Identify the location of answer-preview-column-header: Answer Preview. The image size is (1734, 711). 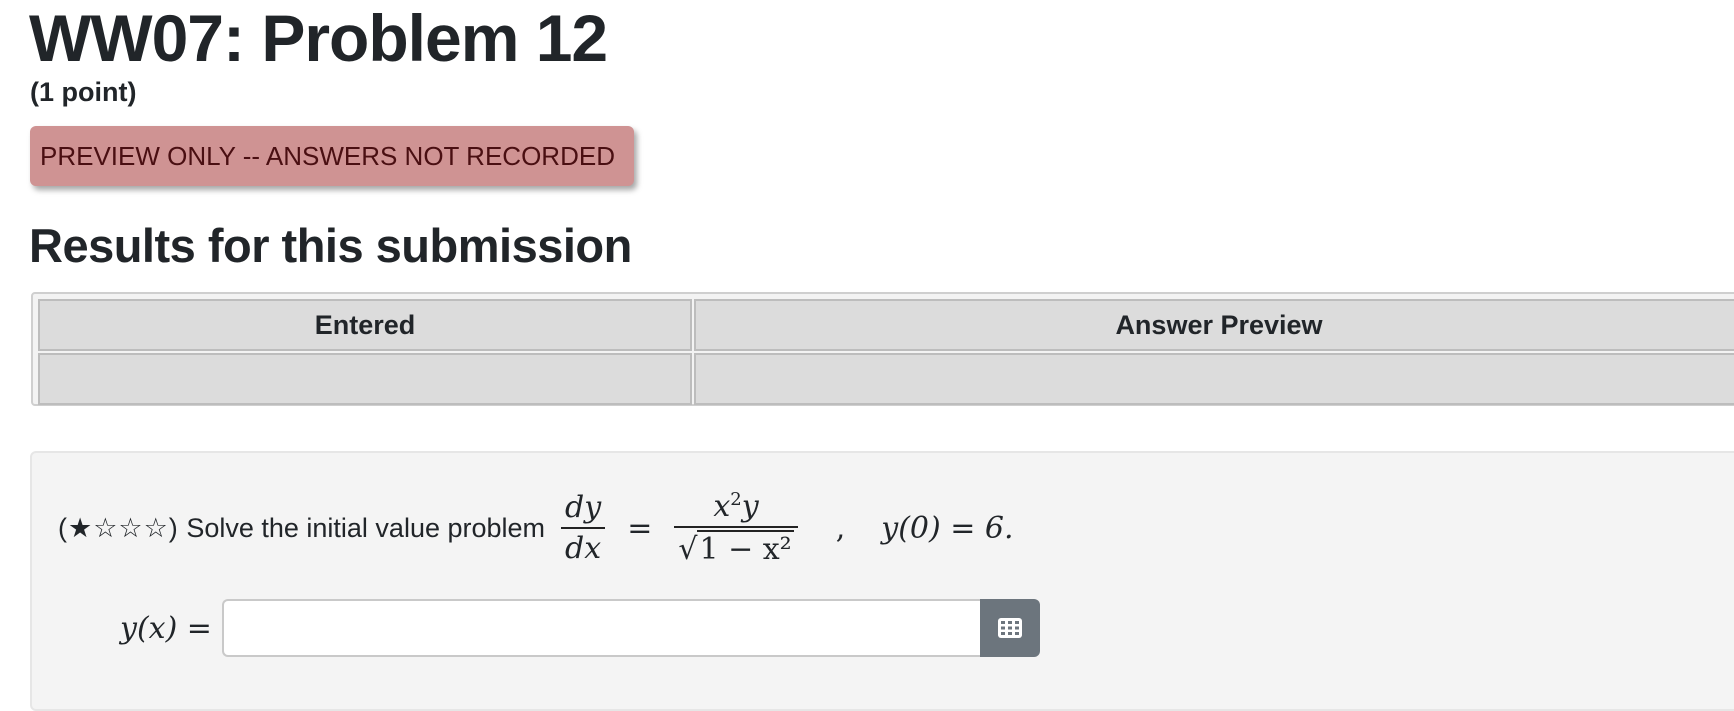
(1214, 325).